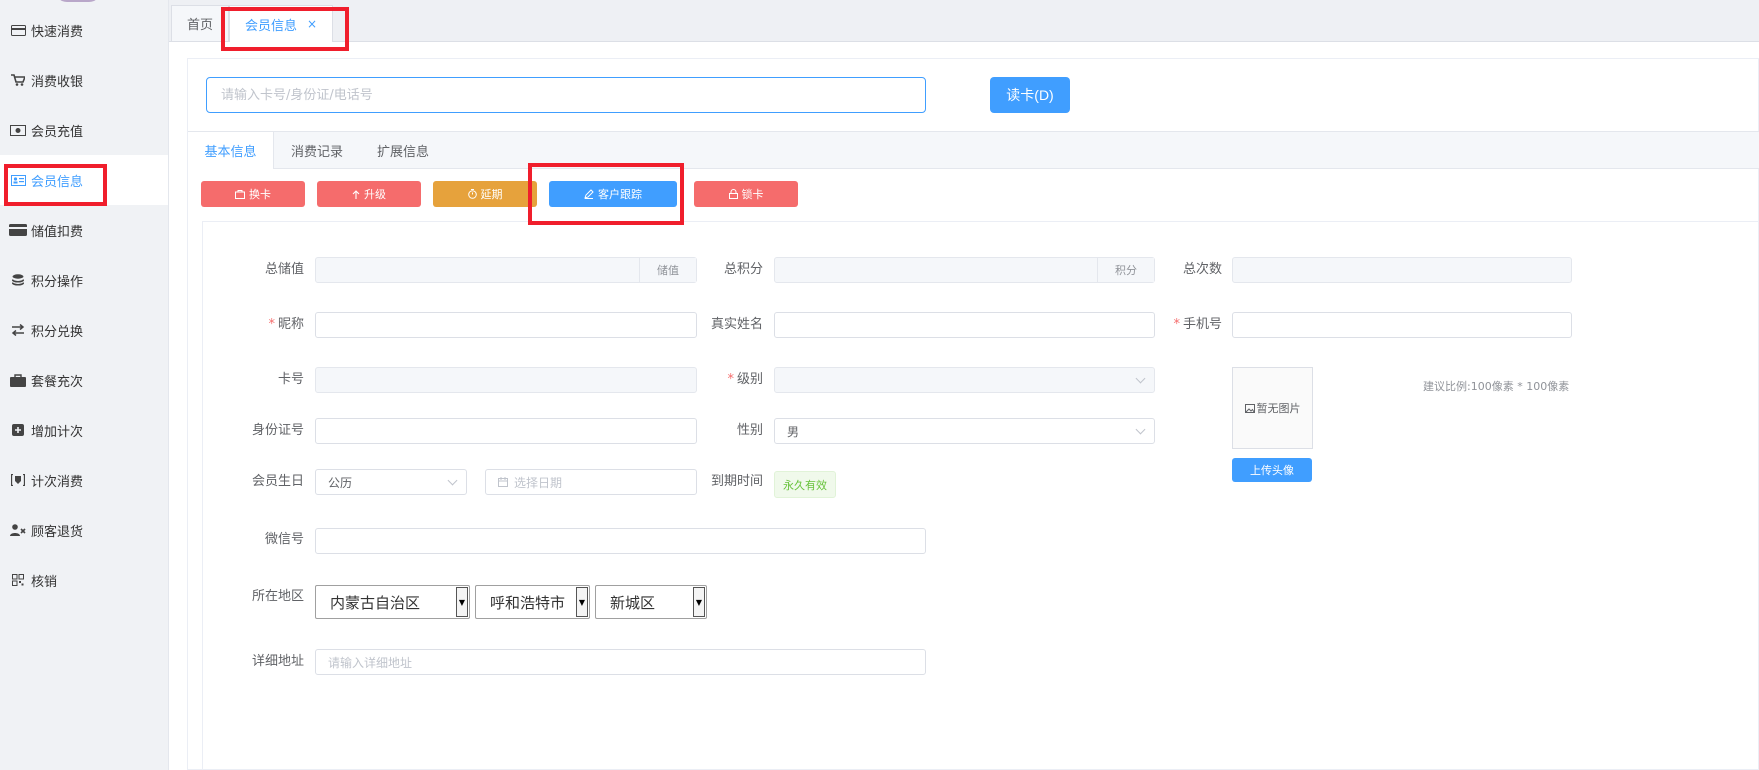  Describe the element at coordinates (1496, 386) in the screenshot. I see `avatar-size-hint: 建议比例:100像素 * 100像素` at that location.